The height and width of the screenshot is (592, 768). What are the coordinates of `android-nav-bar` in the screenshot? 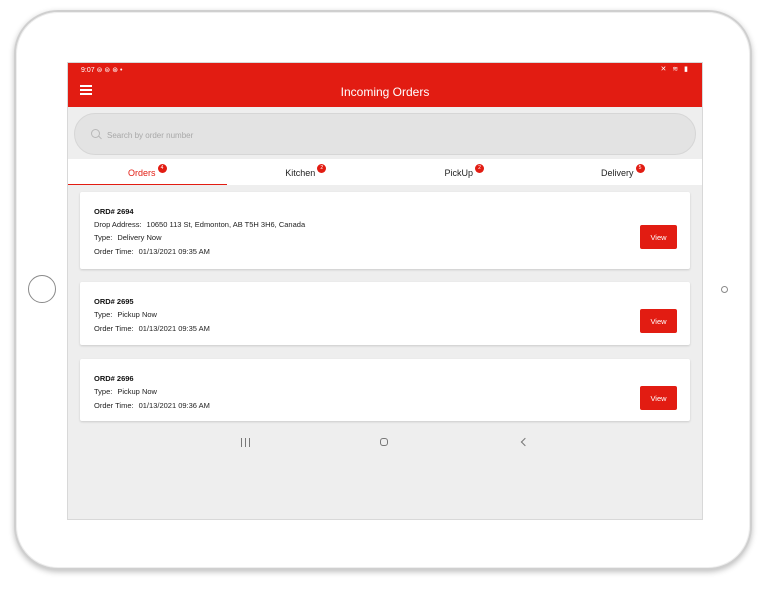 It's located at (385, 443).